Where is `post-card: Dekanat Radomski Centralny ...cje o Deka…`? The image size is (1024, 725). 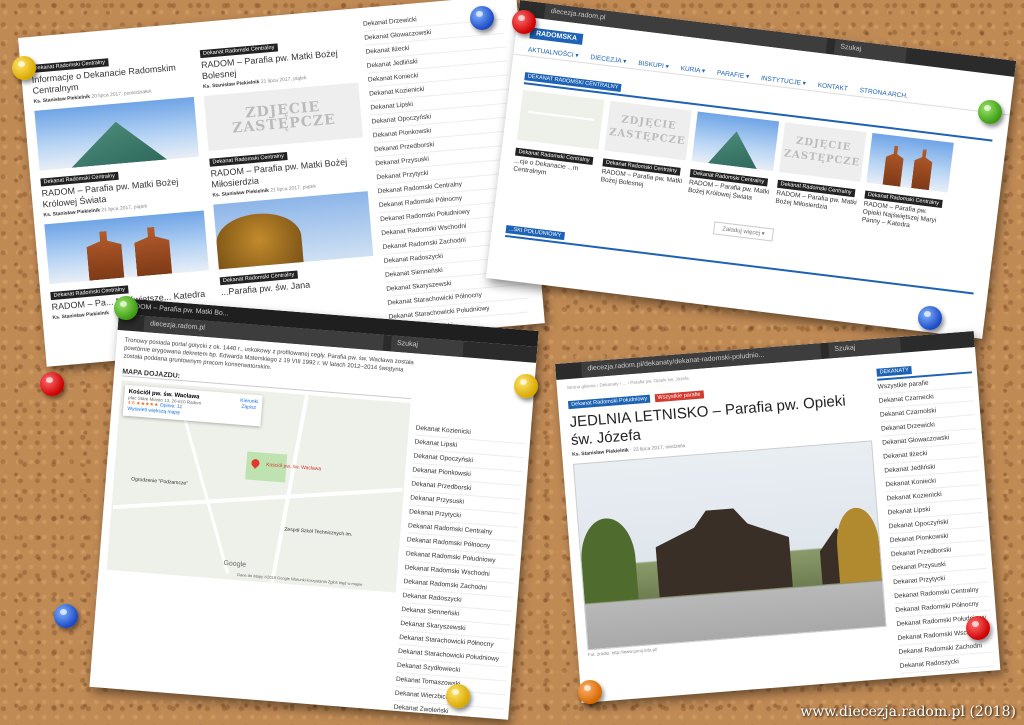
post-card: Dekanat Radomski Centralny ...cje o Deka… is located at coordinates (558, 140).